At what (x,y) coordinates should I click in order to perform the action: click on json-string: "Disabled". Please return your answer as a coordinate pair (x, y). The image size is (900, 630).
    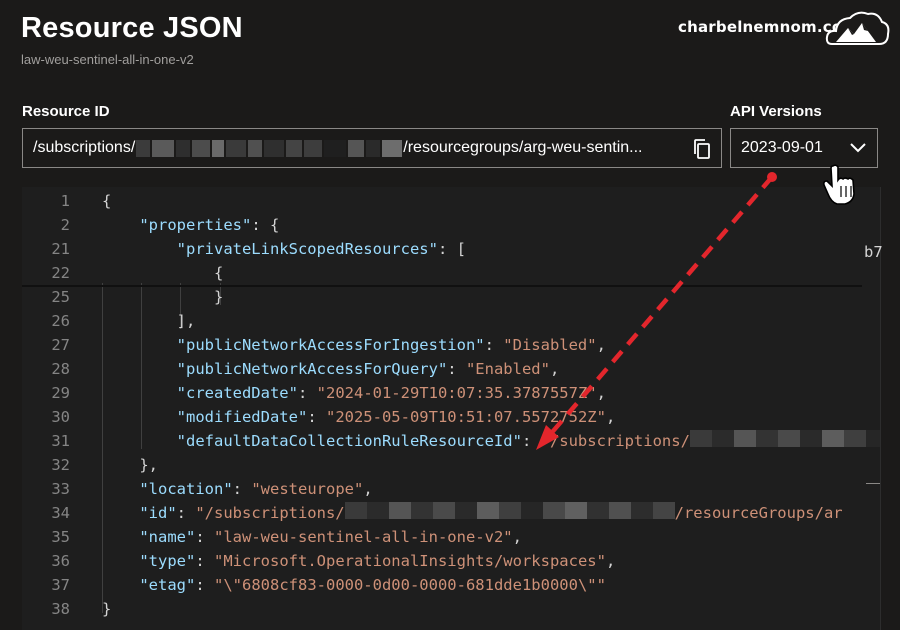
    Looking at the image, I should click on (550, 345).